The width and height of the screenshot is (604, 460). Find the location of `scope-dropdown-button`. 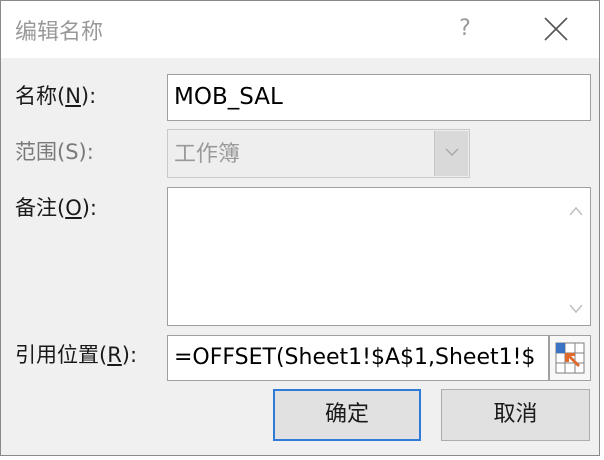

scope-dropdown-button is located at coordinates (451, 153).